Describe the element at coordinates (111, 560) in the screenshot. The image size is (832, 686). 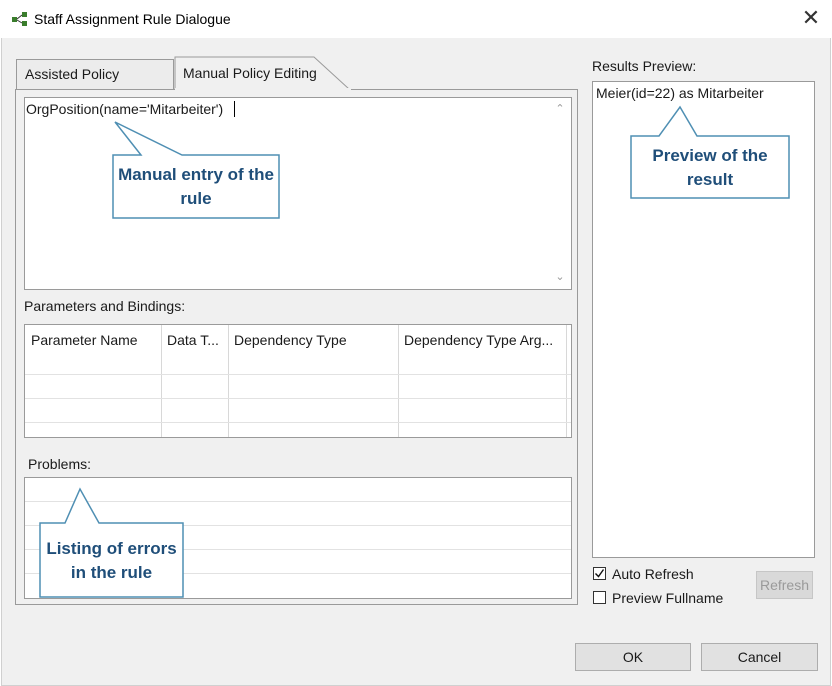
I see `callout-errors: Listing of errors in the rule` at that location.